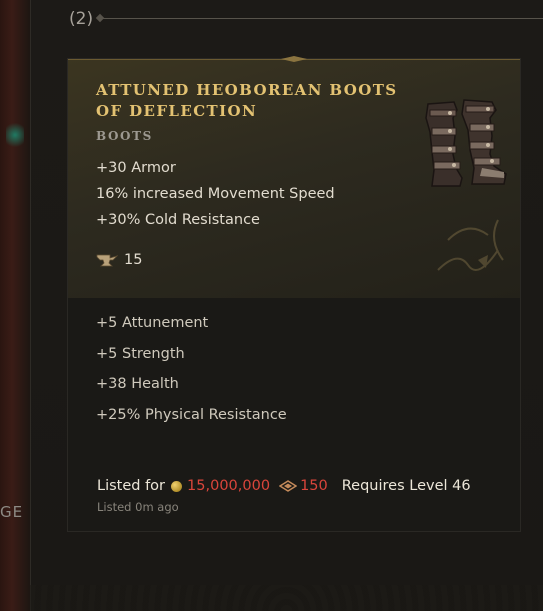 The width and height of the screenshot is (543, 611). Describe the element at coordinates (152, 323) in the screenshot. I see `affix-line: +5 Attunement` at that location.